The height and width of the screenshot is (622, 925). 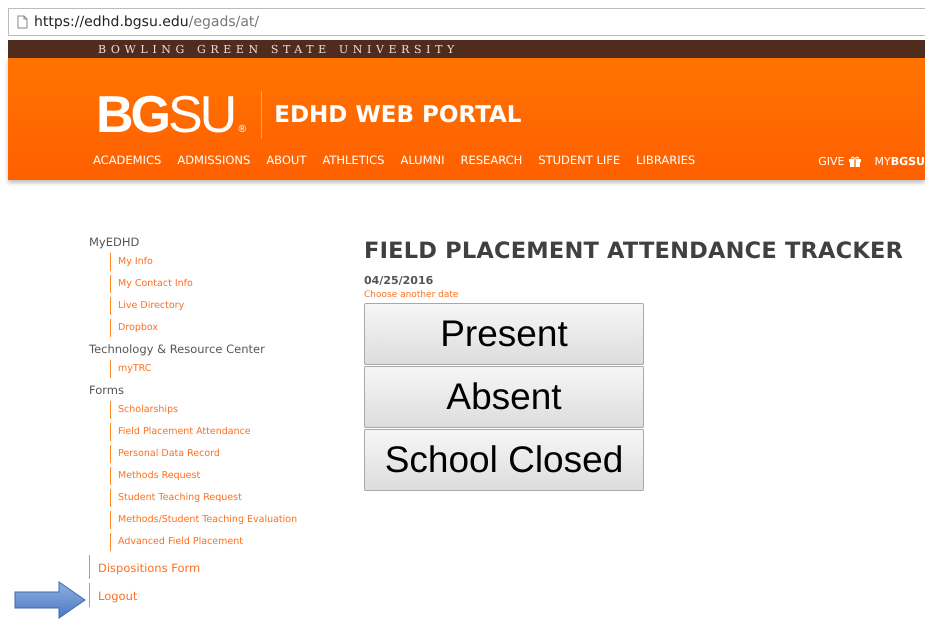 What do you see at coordinates (504, 460) in the screenshot?
I see `attendance-button: School Closed` at bounding box center [504, 460].